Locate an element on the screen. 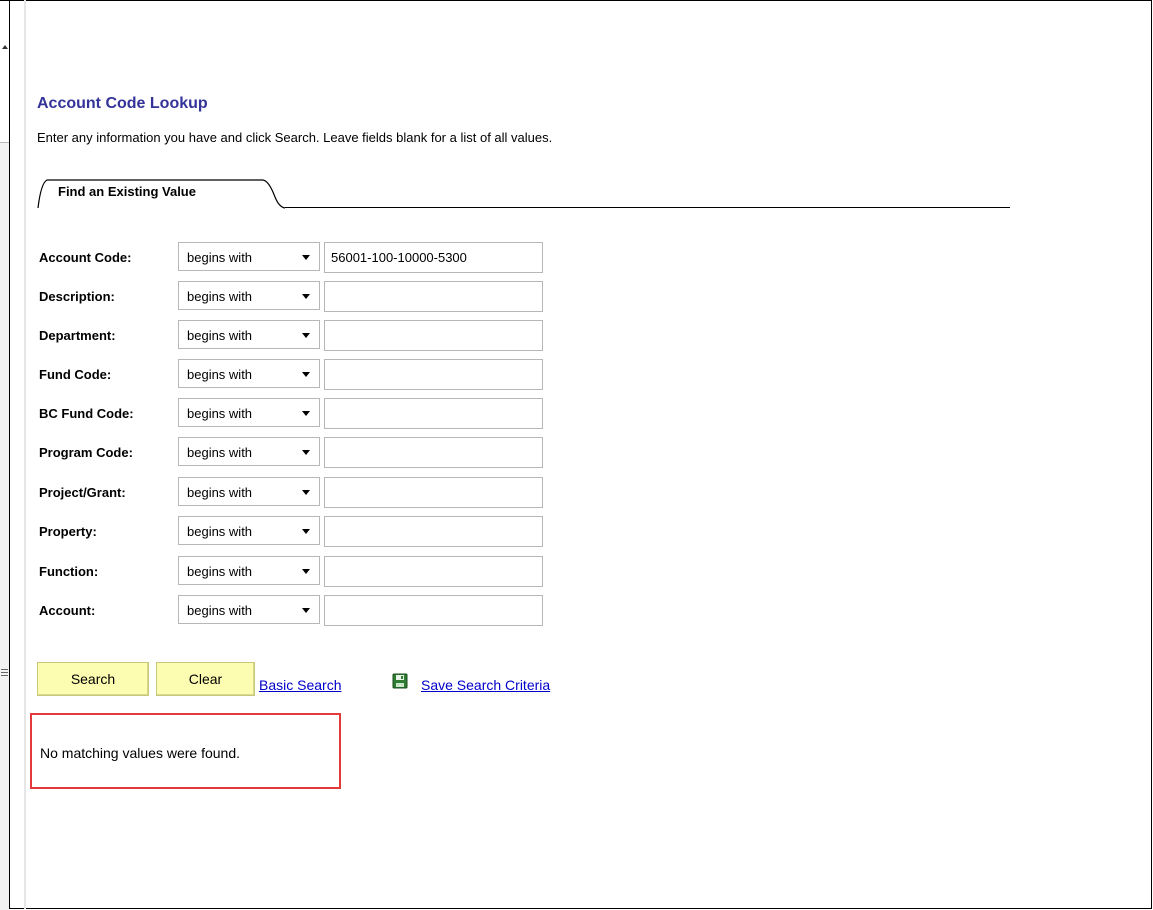 Image resolution: width=1153 pixels, height=910 pixels. description-input is located at coordinates (433, 296).